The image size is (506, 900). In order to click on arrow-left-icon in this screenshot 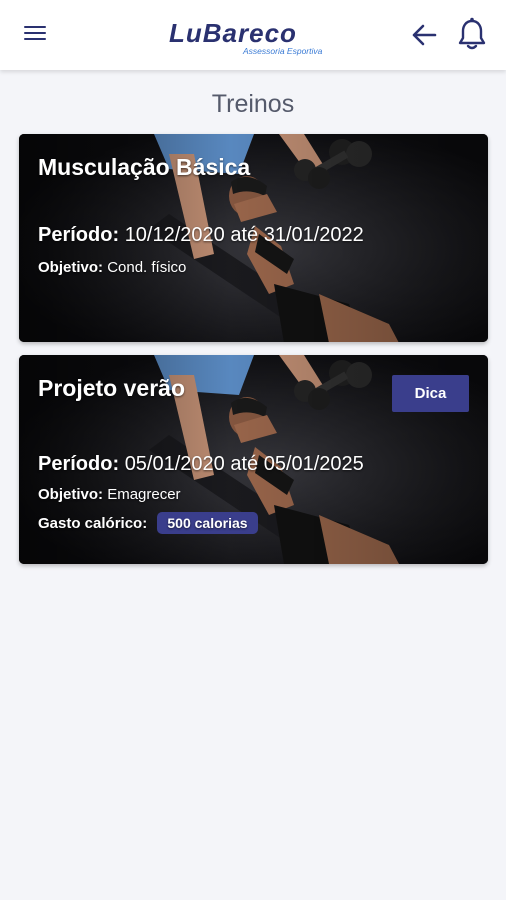, I will do `click(424, 35)`.